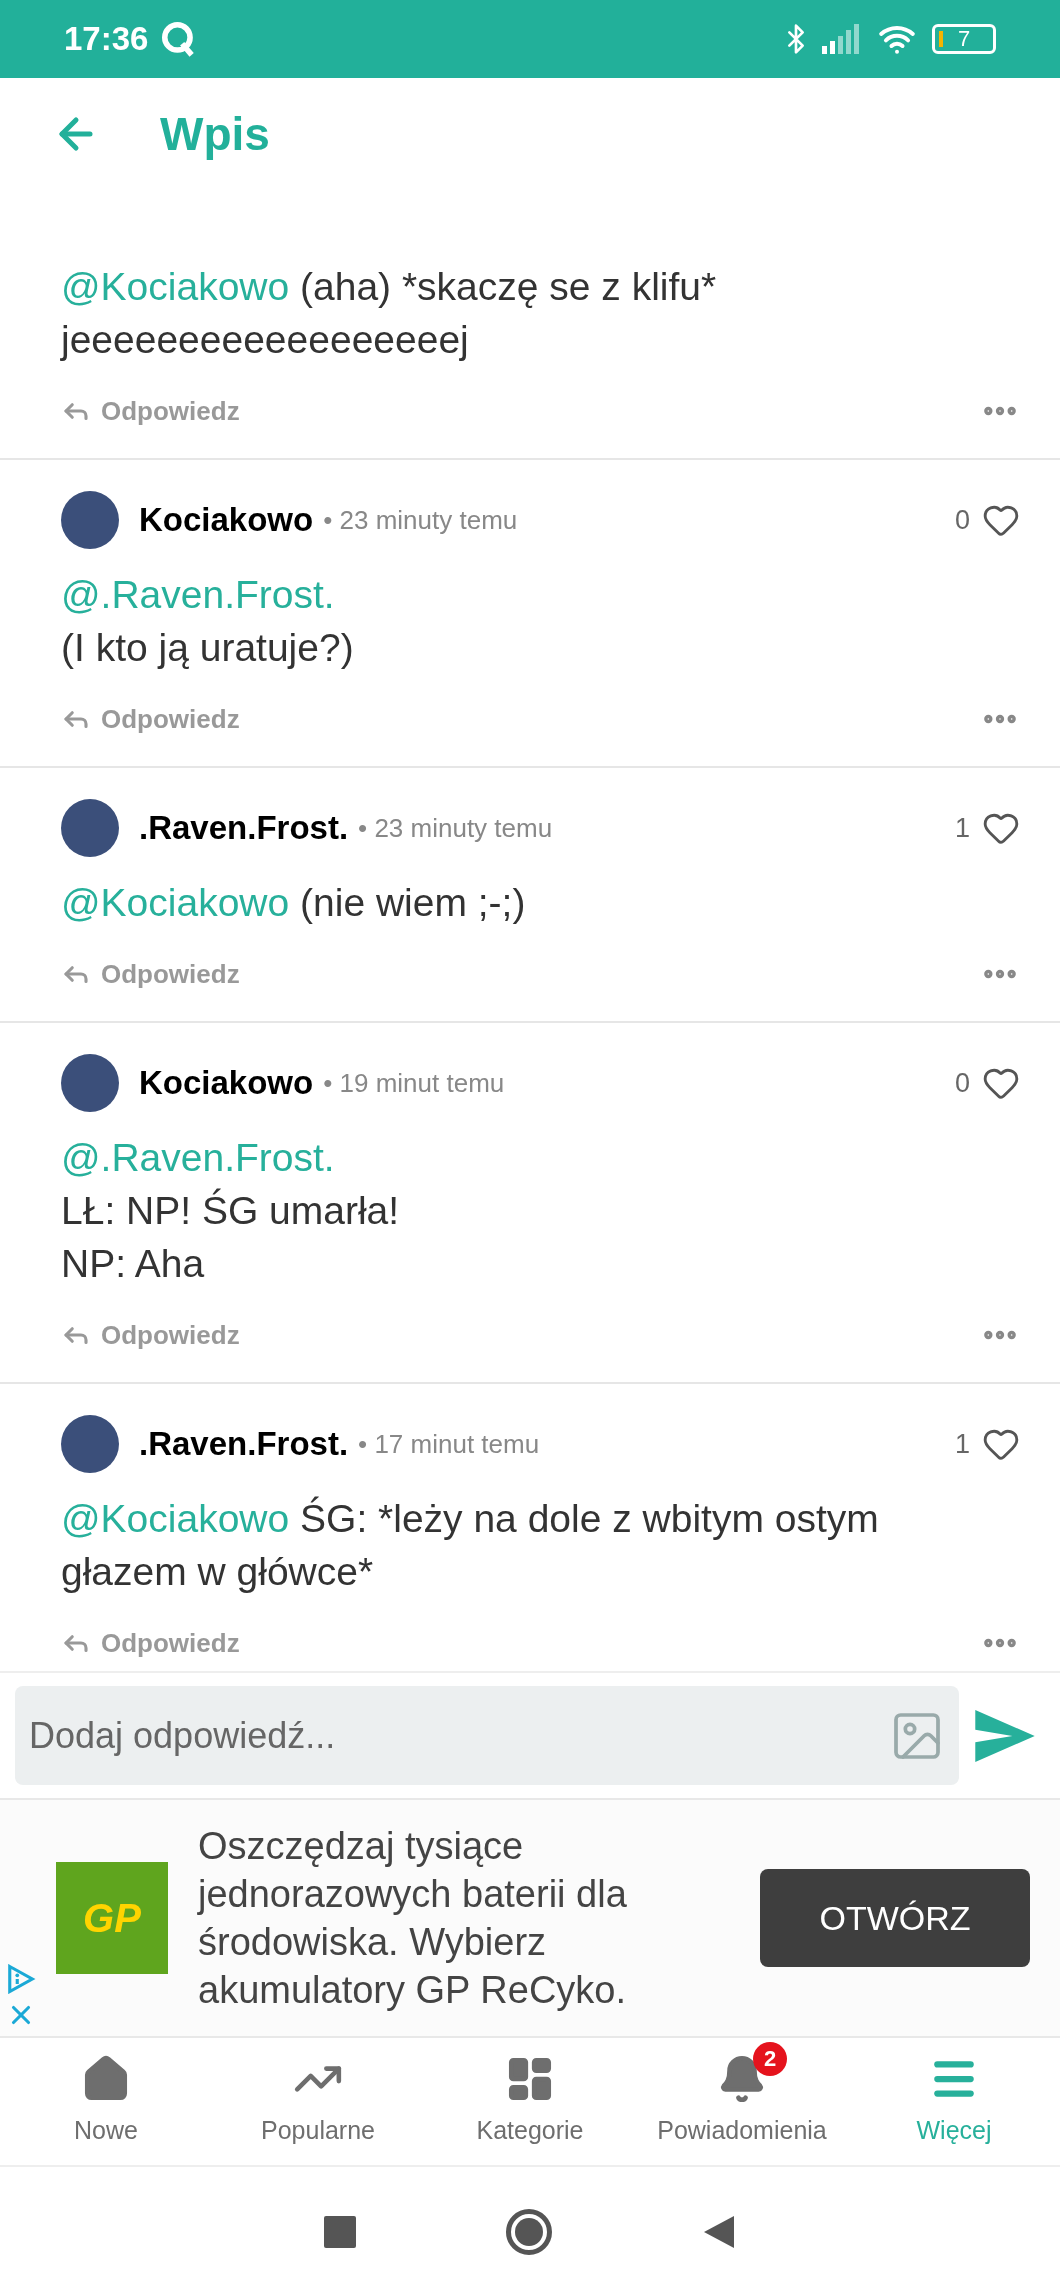  I want to click on nav-tab: Popularne, so click(318, 2101).